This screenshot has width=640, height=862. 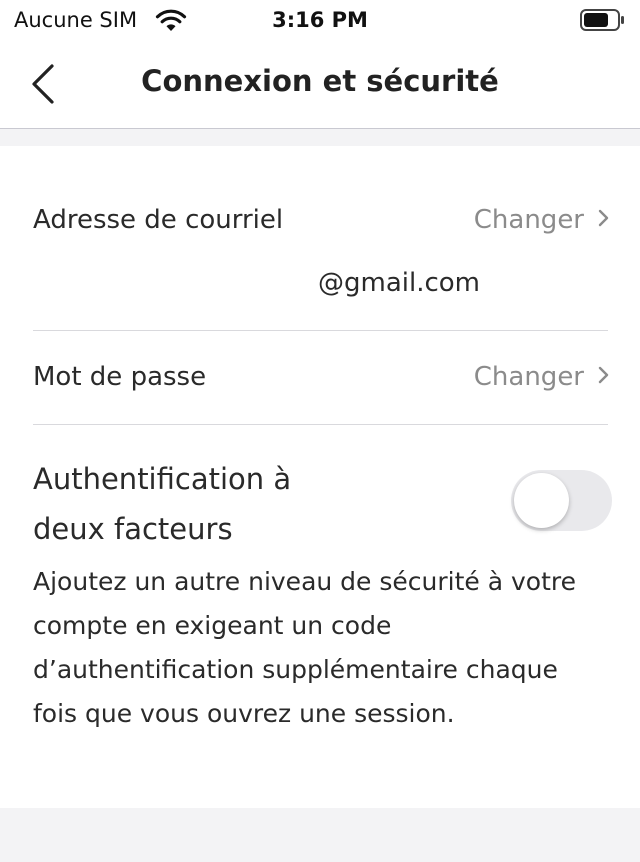 I want to click on status-bar: Aucune SIM 3:16 PM, so click(x=320, y=20).